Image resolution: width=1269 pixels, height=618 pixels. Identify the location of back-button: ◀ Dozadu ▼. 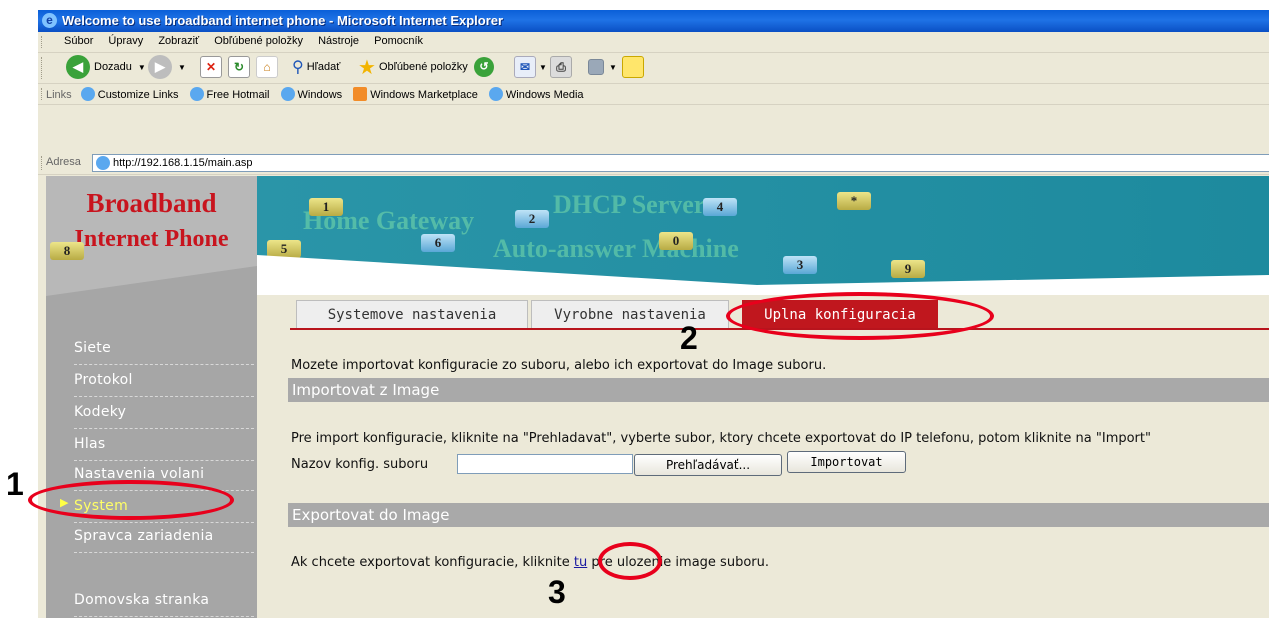
(106, 67).